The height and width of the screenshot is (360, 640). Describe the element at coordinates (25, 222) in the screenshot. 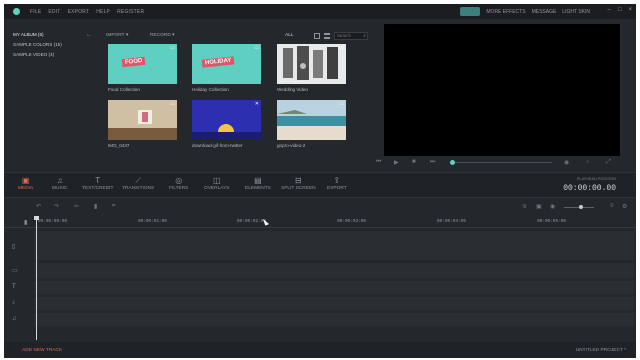

I see `lock-icon: ▮` at that location.